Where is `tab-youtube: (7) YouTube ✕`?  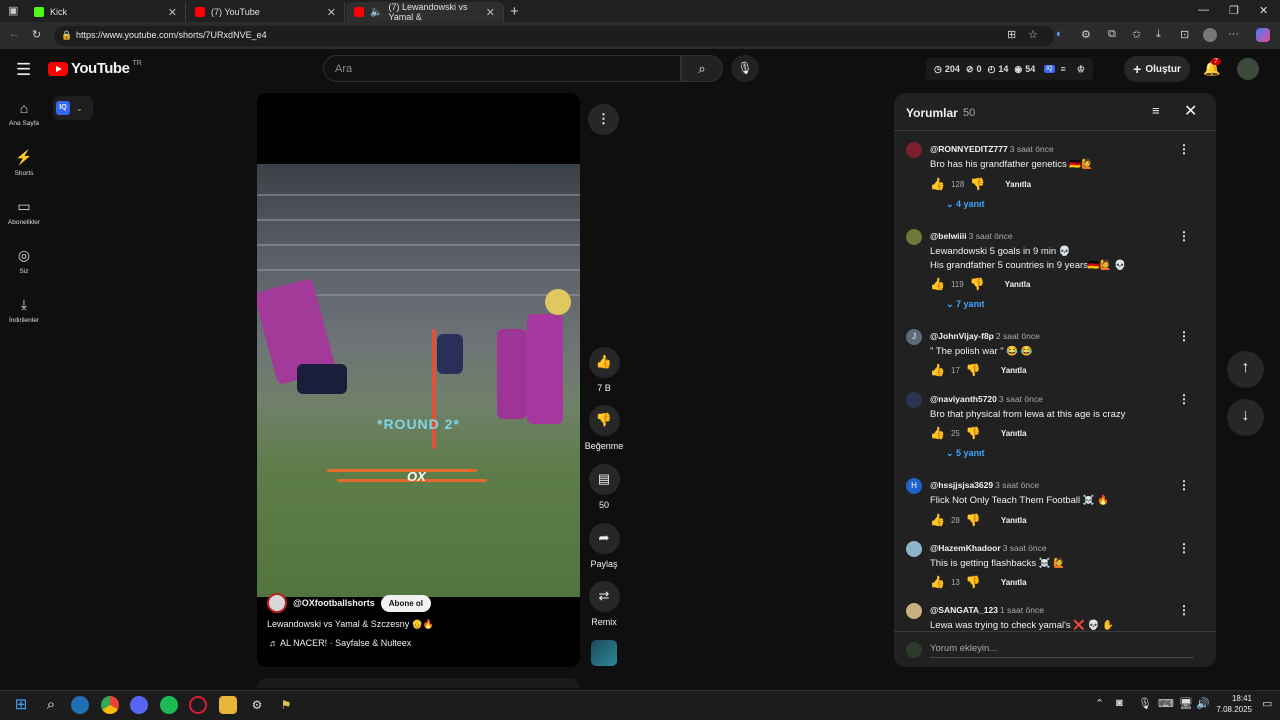 tab-youtube: (7) YouTube ✕ is located at coordinates (266, 12).